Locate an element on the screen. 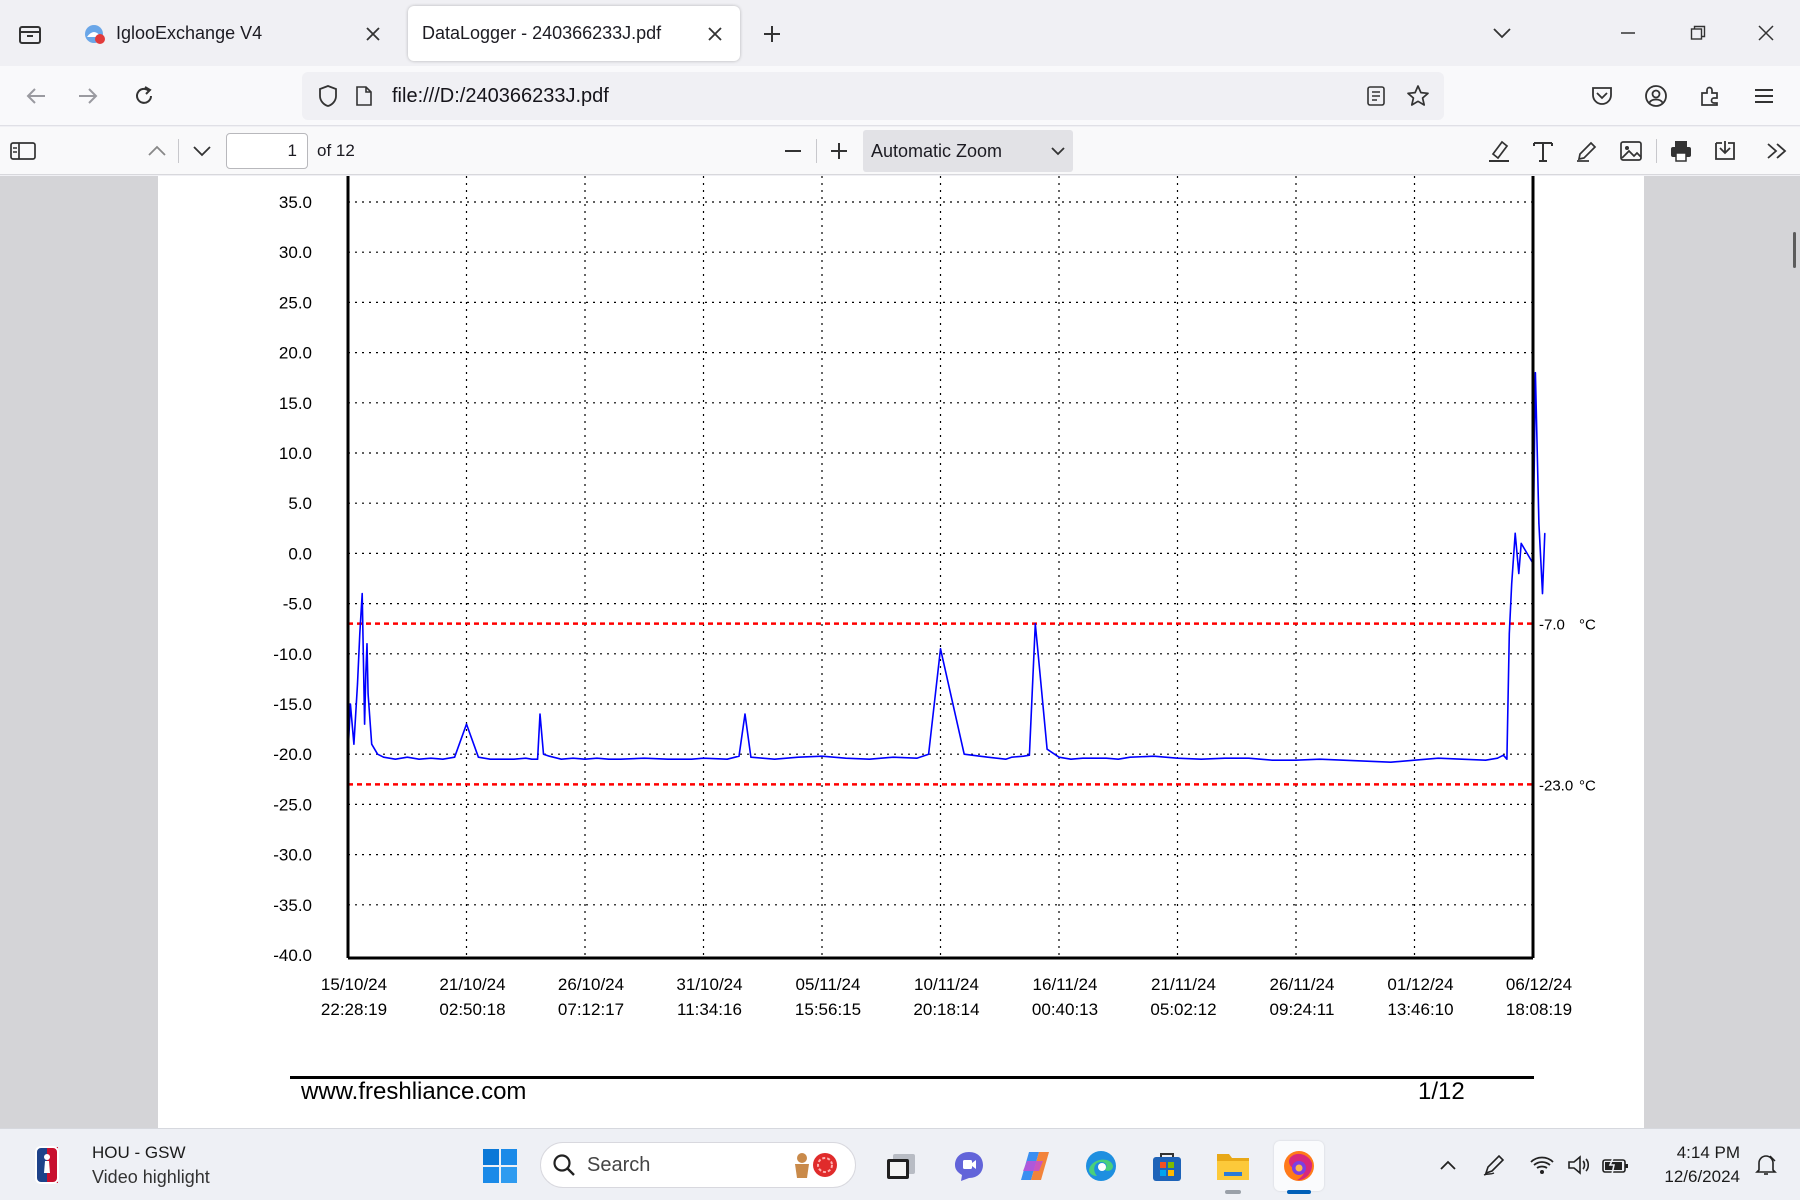 Image resolution: width=1800 pixels, height=1200 pixels. y-tick-label: -10.0 is located at coordinates (292, 654).